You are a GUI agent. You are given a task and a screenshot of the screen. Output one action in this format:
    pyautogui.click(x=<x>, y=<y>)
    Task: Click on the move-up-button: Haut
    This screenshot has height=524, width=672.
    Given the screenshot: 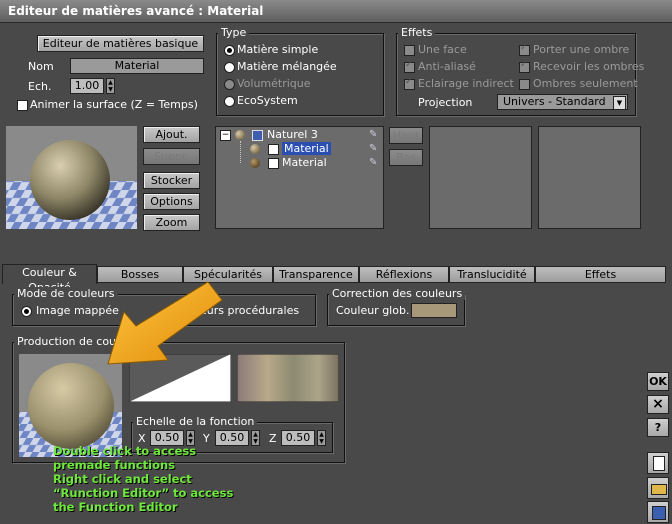 What is the action you would take?
    pyautogui.click(x=406, y=135)
    